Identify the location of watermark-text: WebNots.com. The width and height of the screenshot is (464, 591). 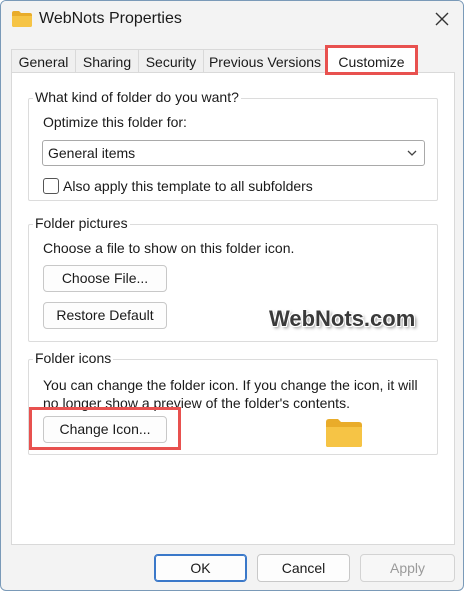
(342, 318).